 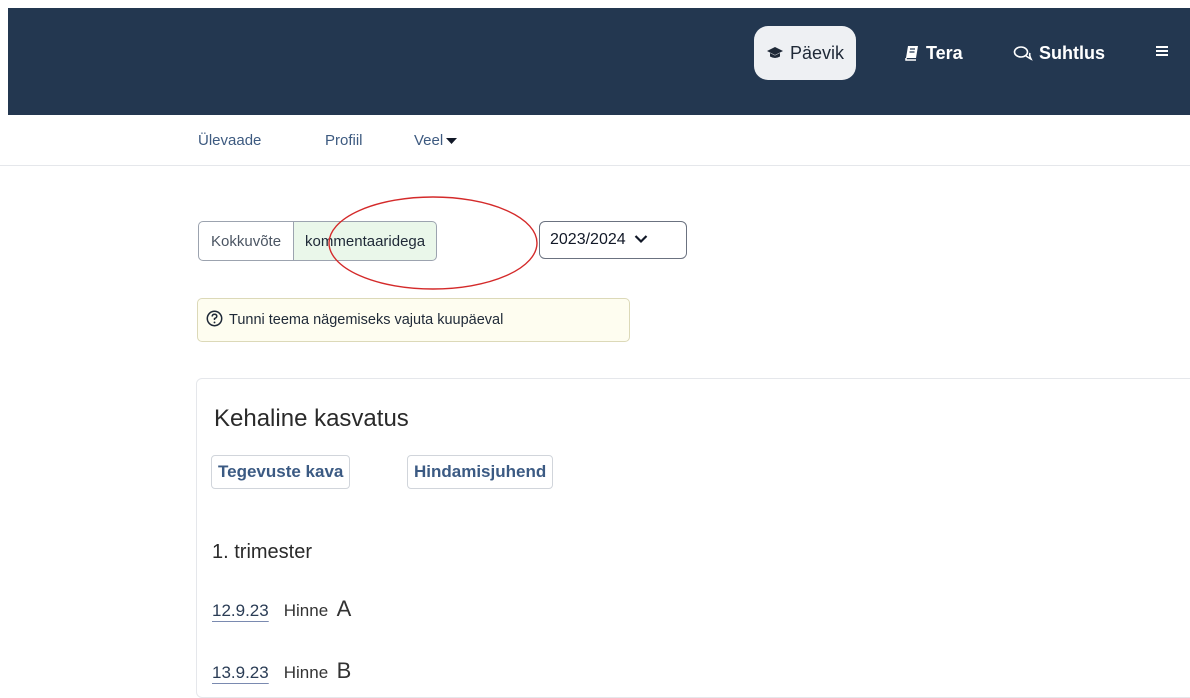 I want to click on summary-toggle-button: Kokkuvõte, so click(x=246, y=241).